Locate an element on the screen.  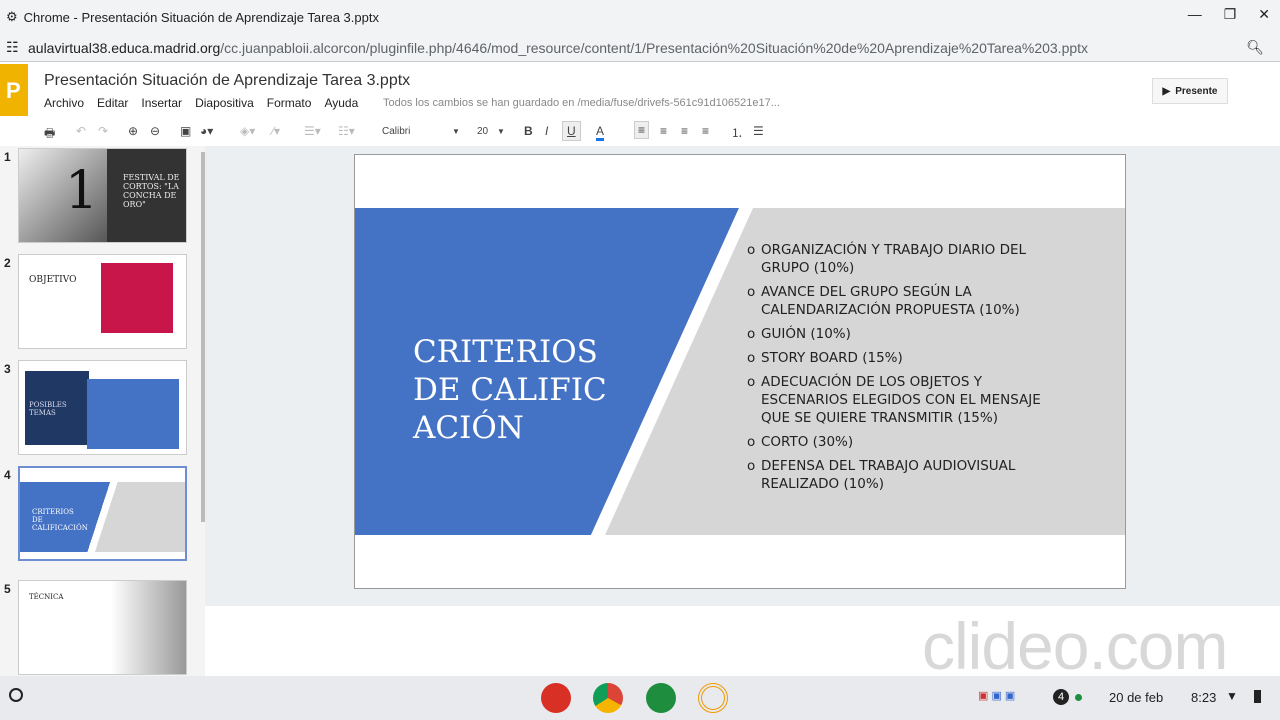
watermark: clideo.com is located at coordinates (1075, 646).